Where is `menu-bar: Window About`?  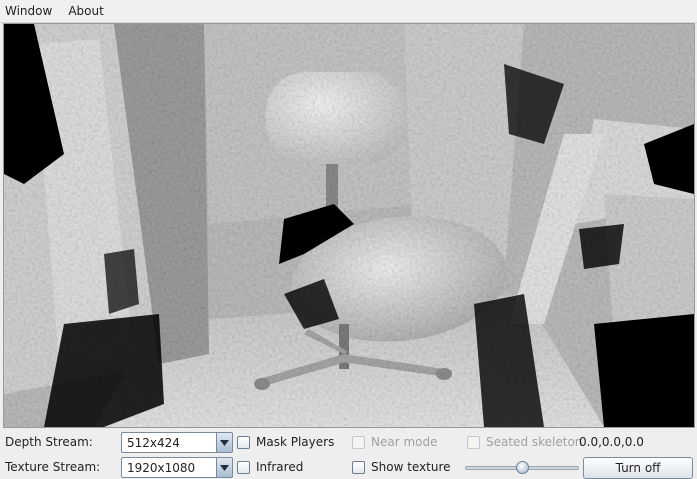
menu-bar: Window About is located at coordinates (348, 11).